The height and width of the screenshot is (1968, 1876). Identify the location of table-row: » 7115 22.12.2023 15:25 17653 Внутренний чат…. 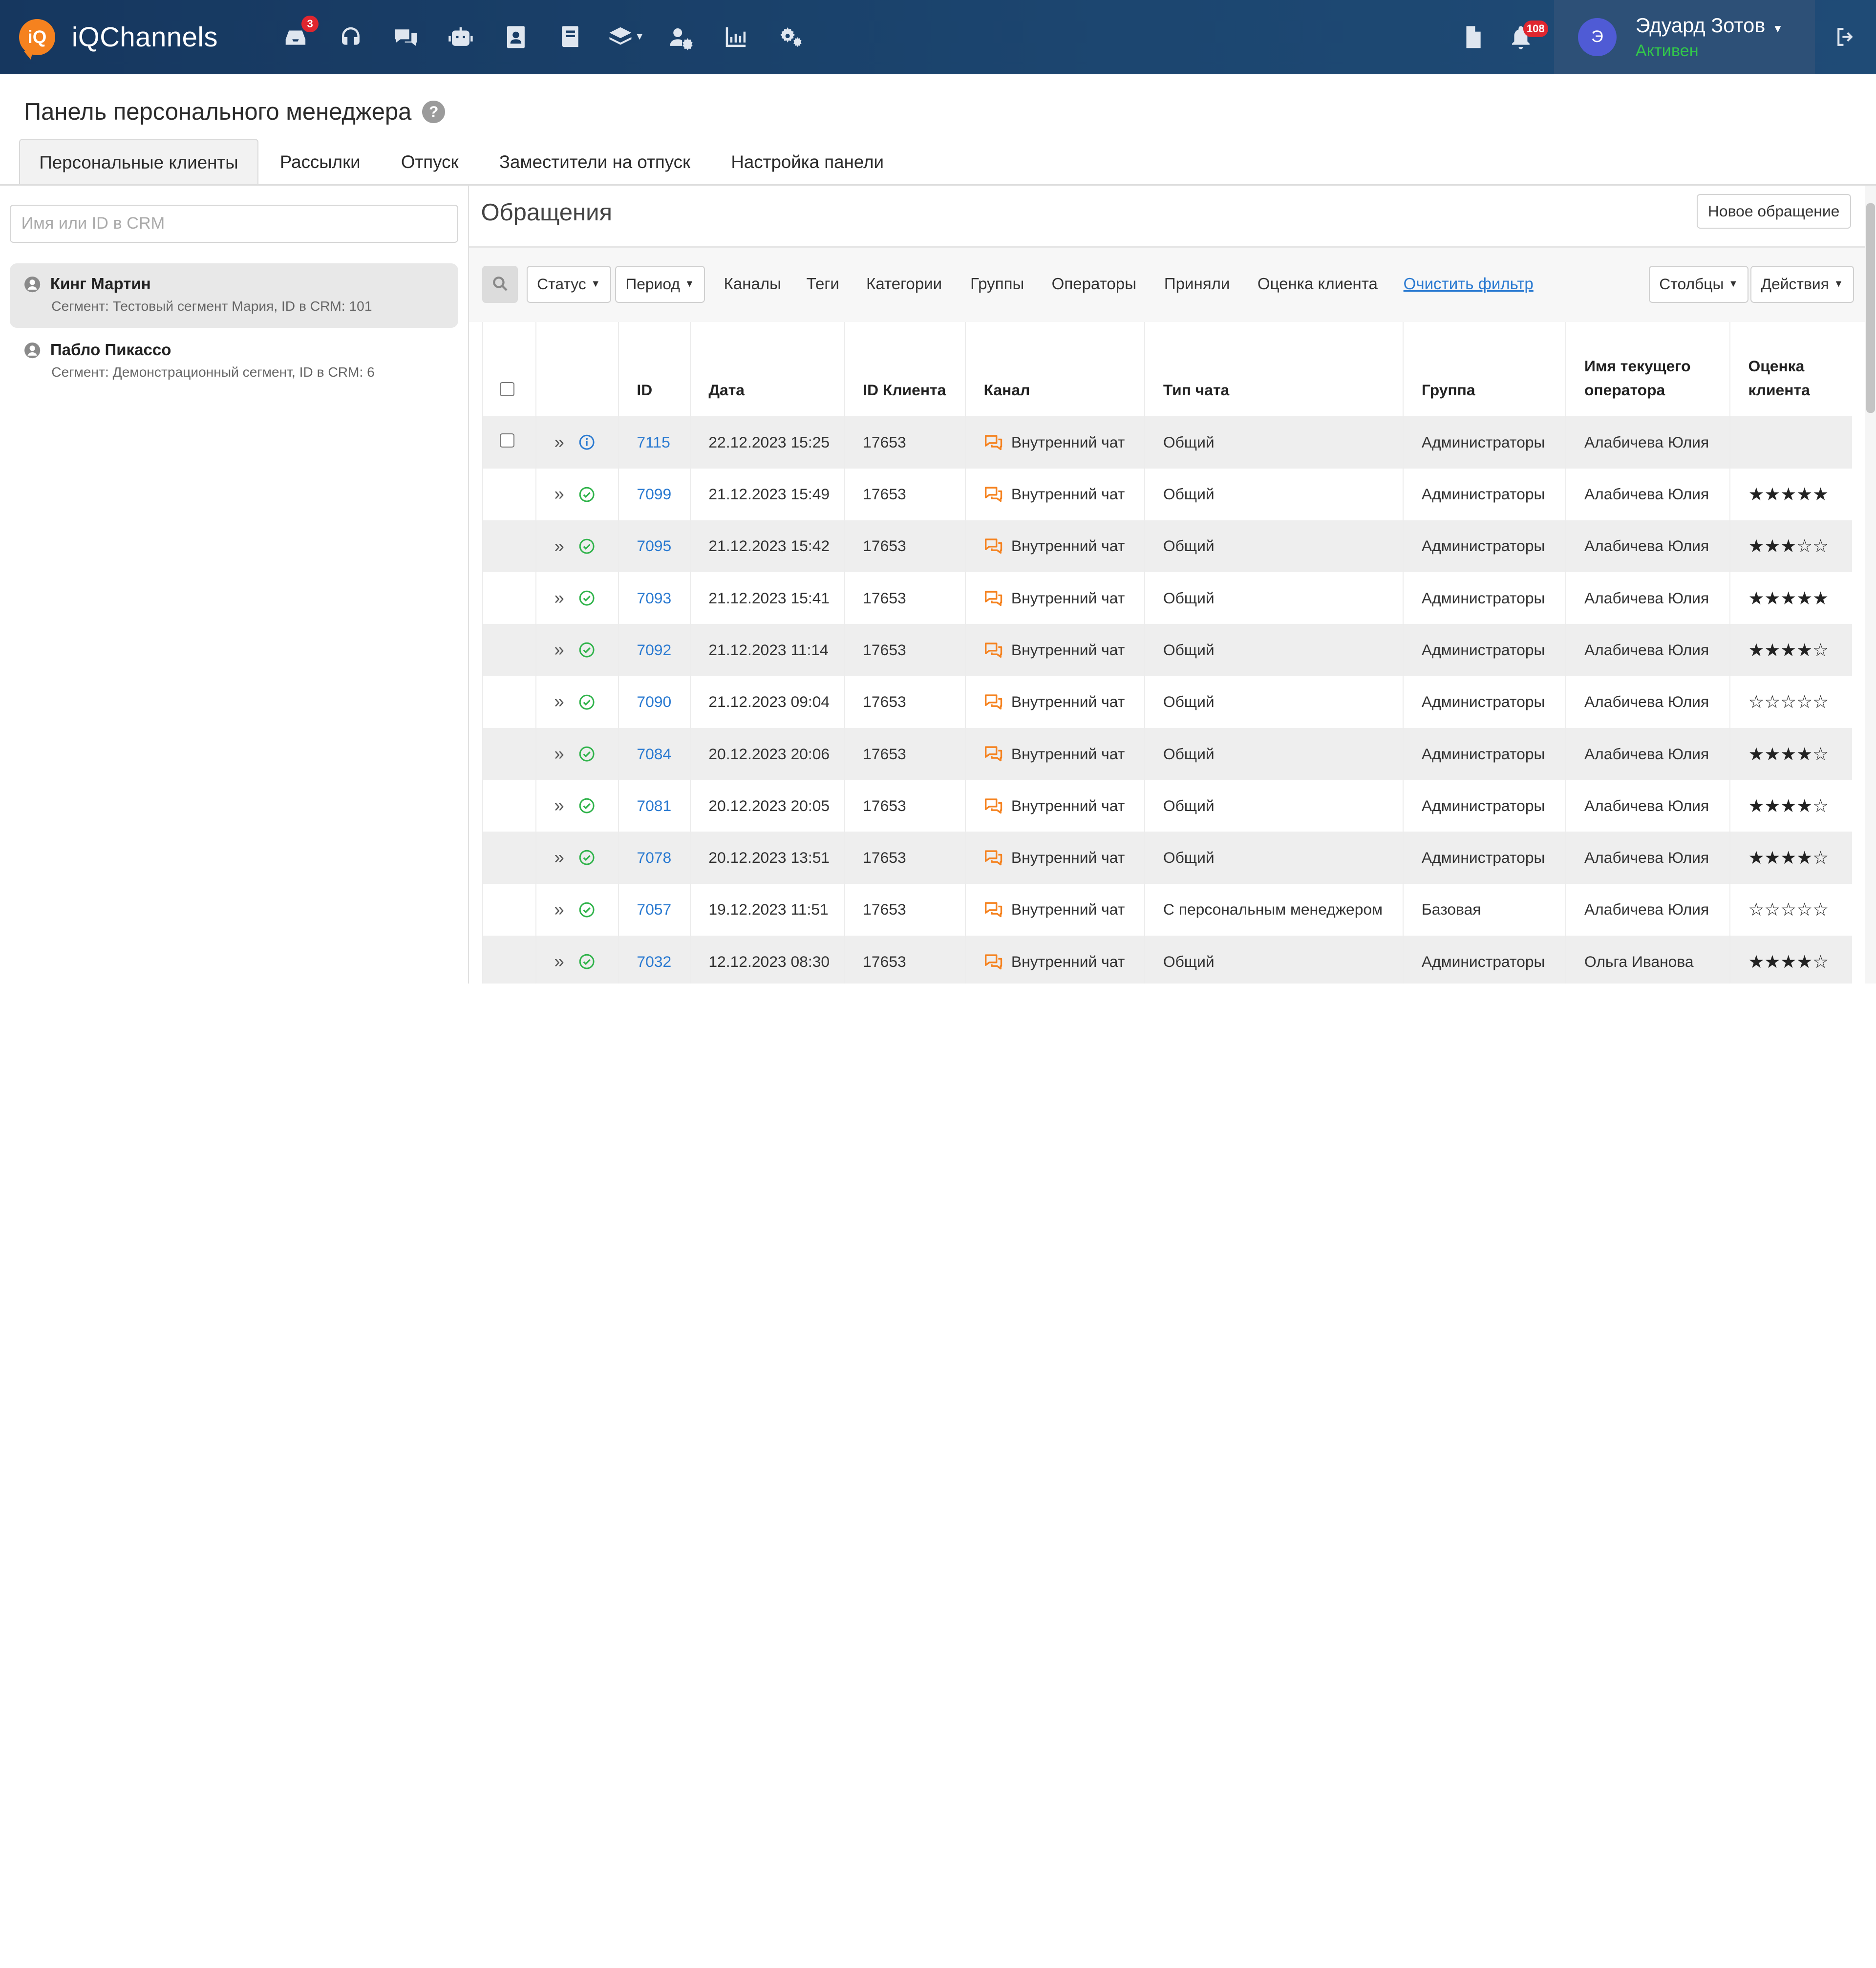
(1168, 442).